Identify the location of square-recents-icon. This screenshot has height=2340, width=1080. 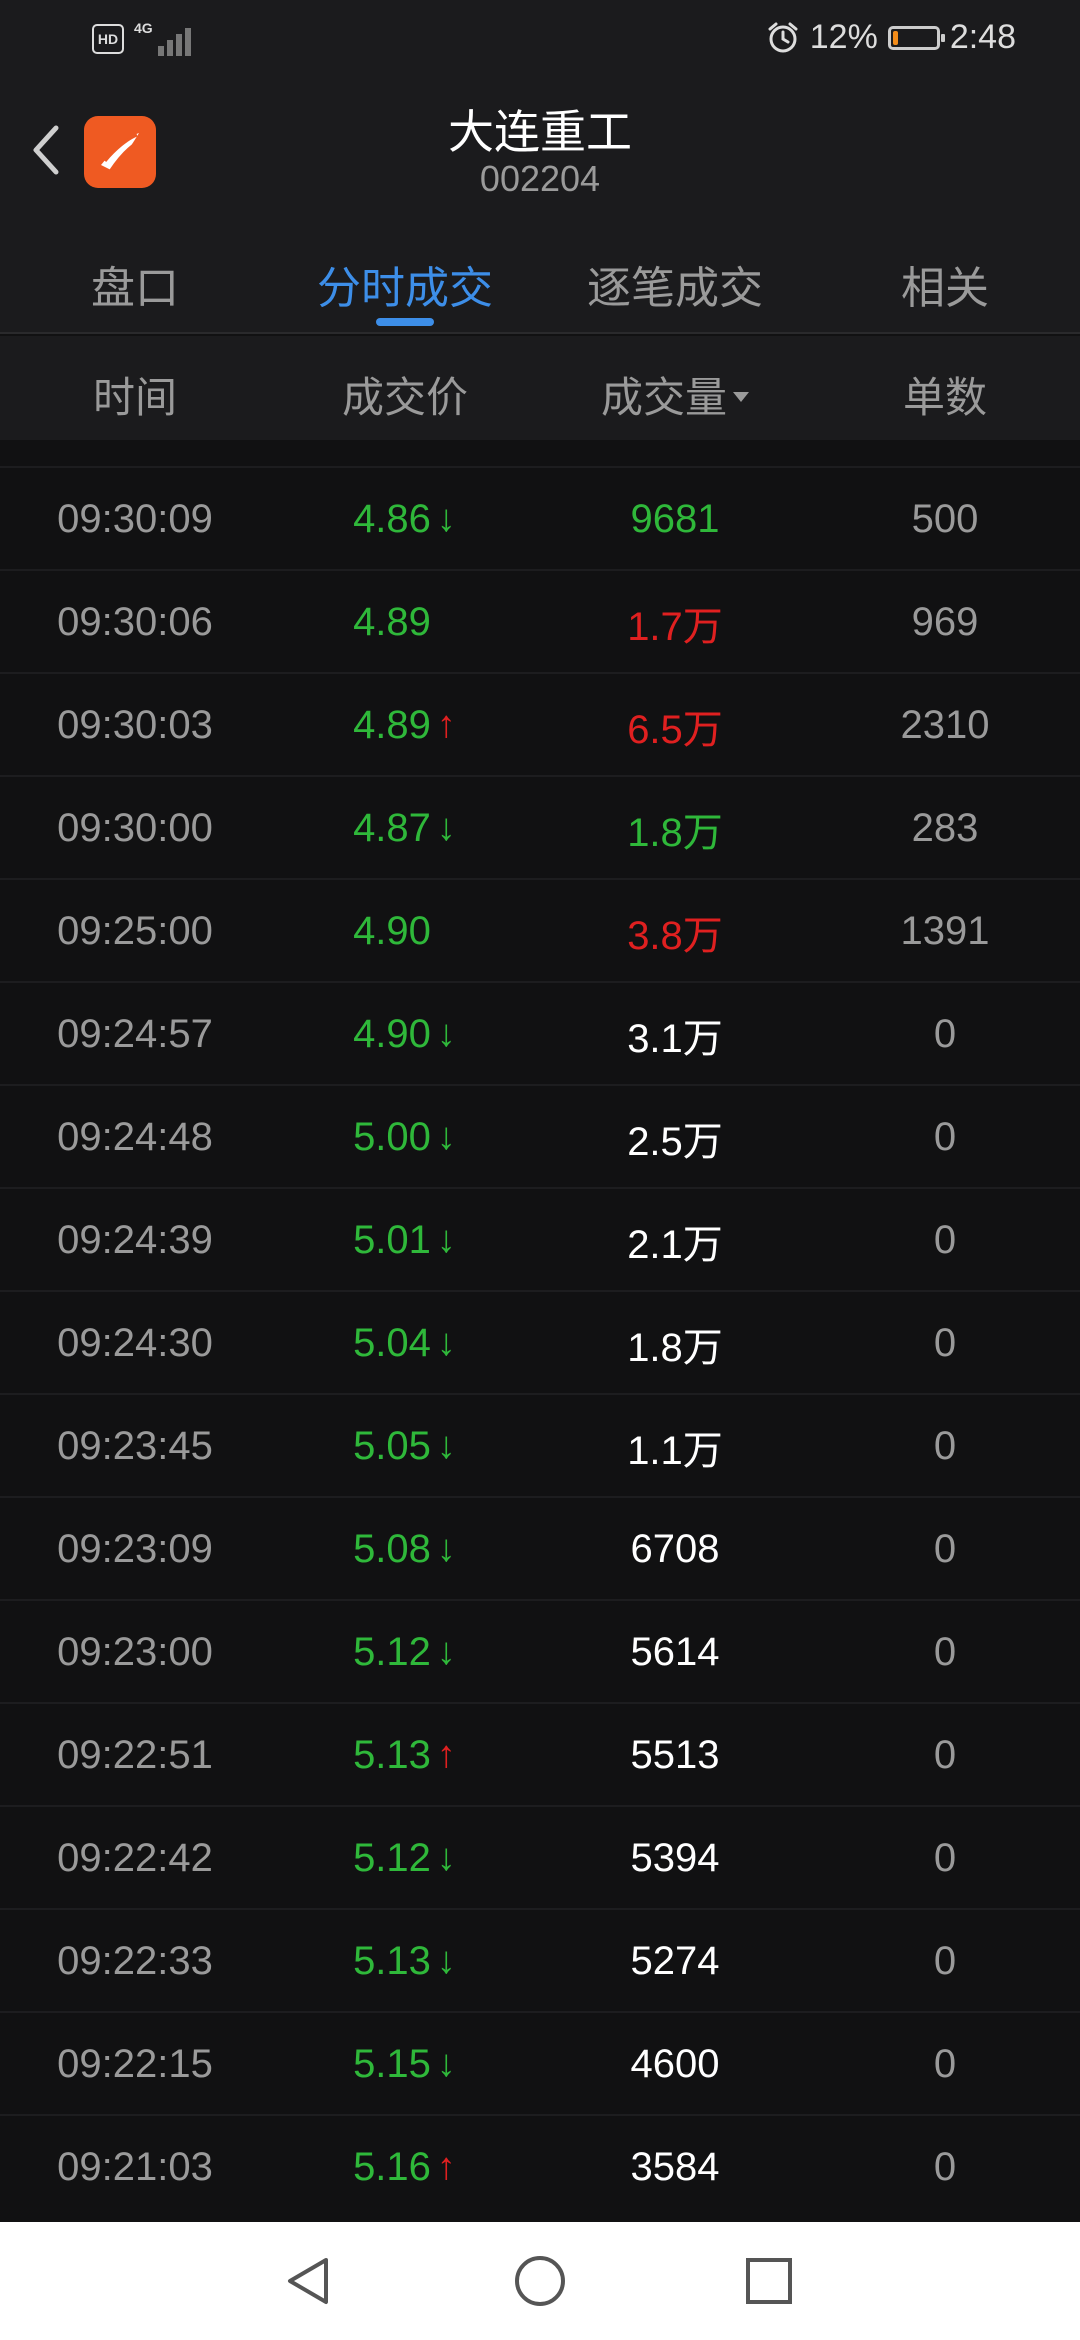
(769, 2281).